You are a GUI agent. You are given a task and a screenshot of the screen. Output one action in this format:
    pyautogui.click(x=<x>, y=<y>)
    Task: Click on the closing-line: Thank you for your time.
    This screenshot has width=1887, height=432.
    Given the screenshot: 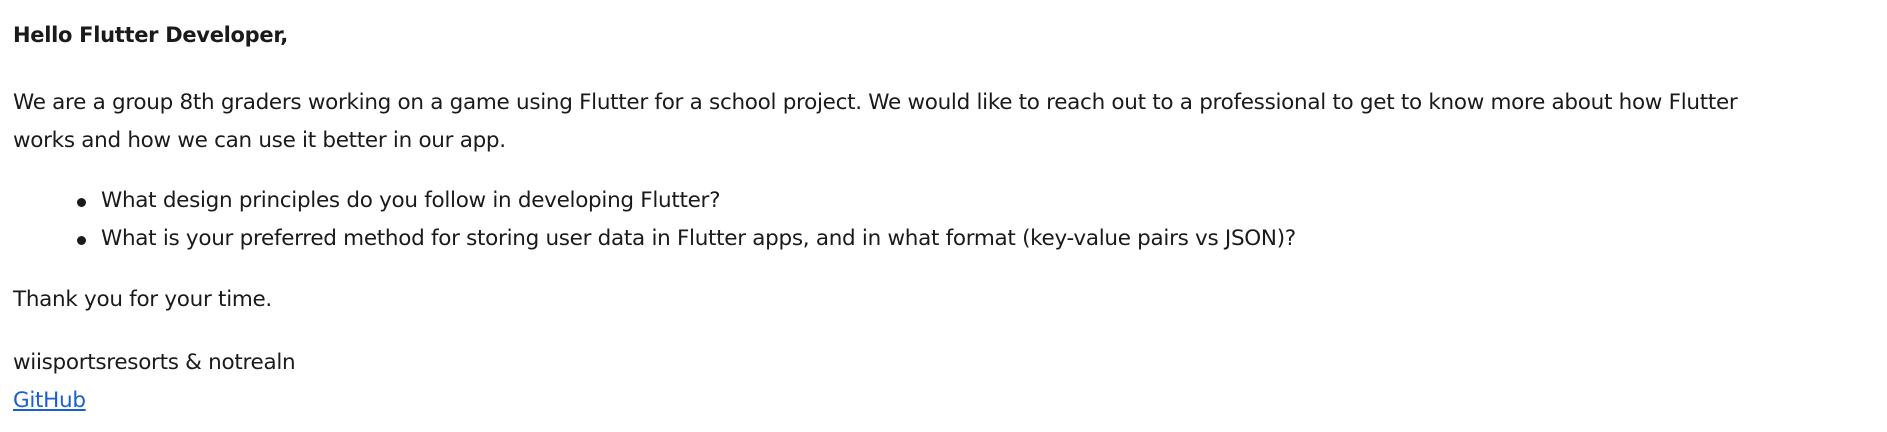 What is the action you would take?
    pyautogui.click(x=142, y=299)
    